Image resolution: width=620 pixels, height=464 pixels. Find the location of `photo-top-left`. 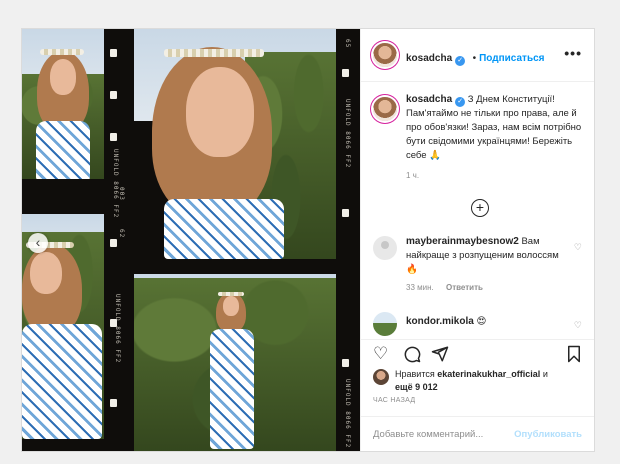

photo-top-left is located at coordinates (63, 104).